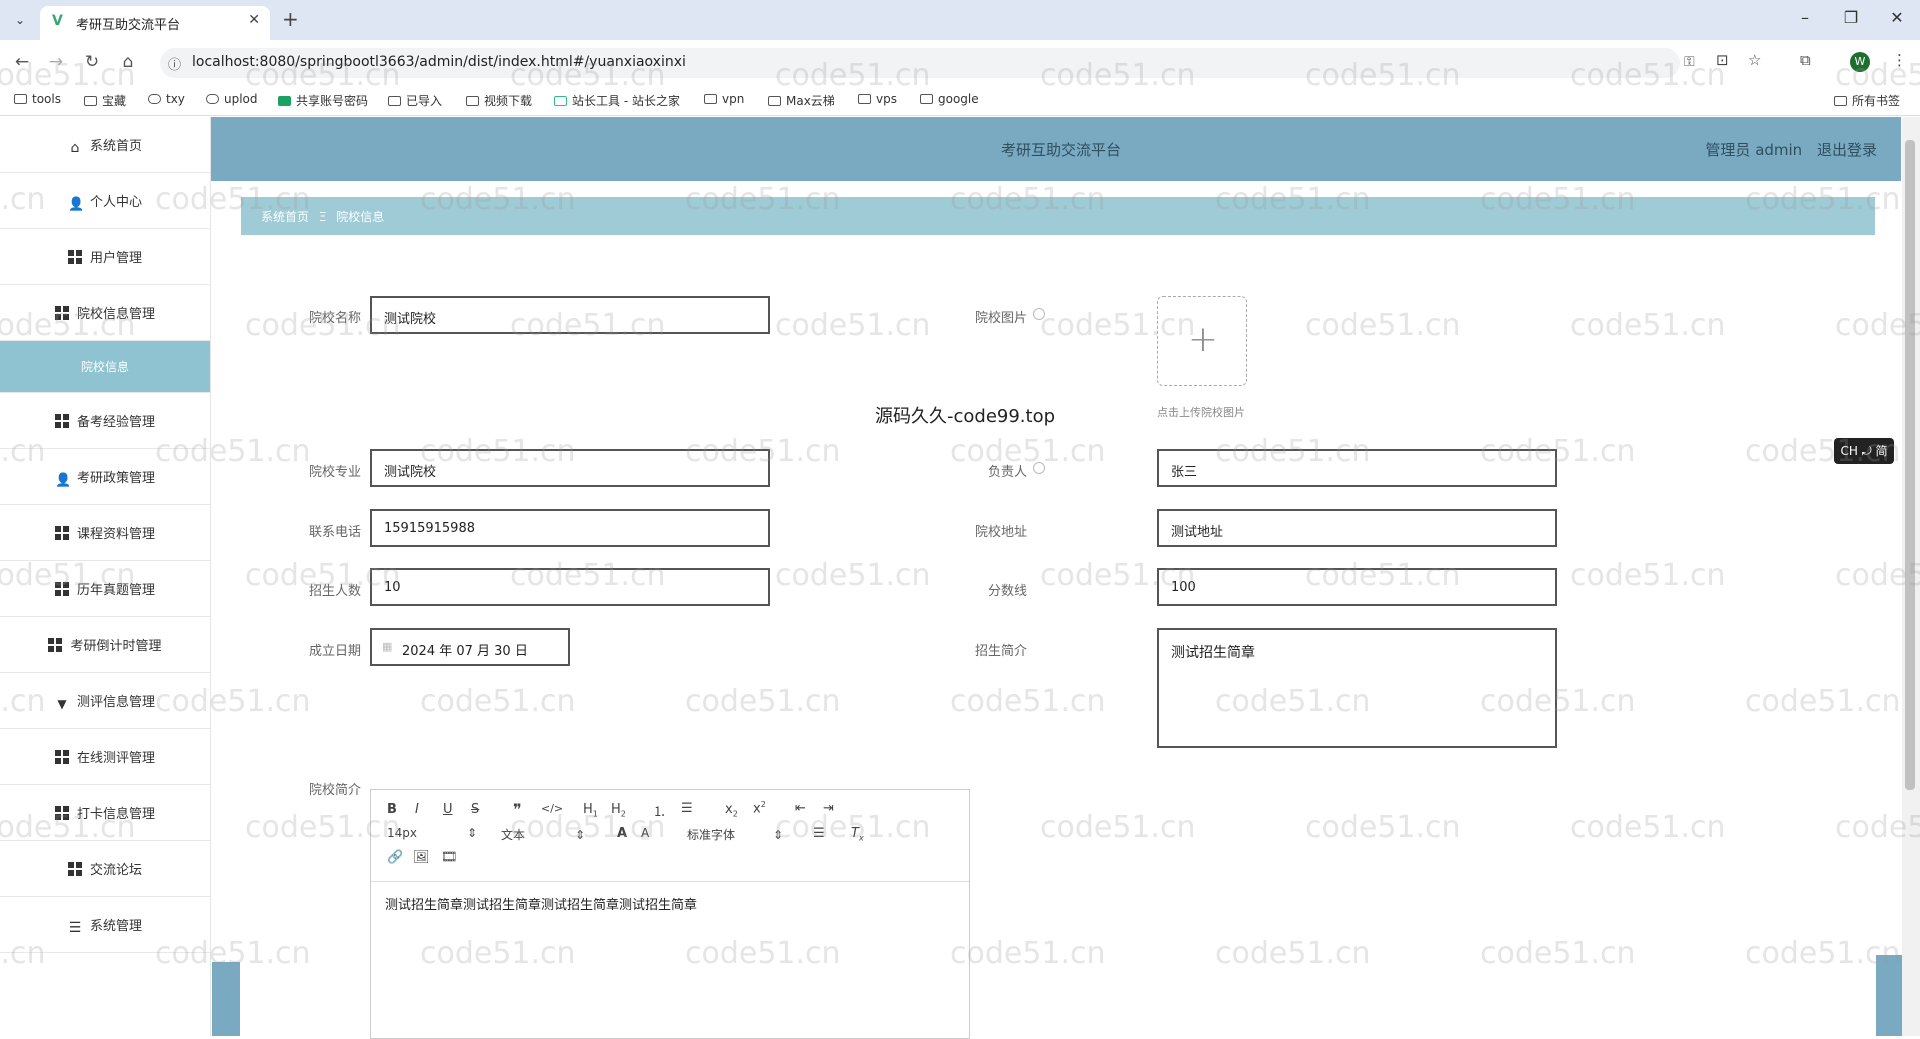 Image resolution: width=1920 pixels, height=1039 pixels. I want to click on enroll-input: 10, so click(570, 587).